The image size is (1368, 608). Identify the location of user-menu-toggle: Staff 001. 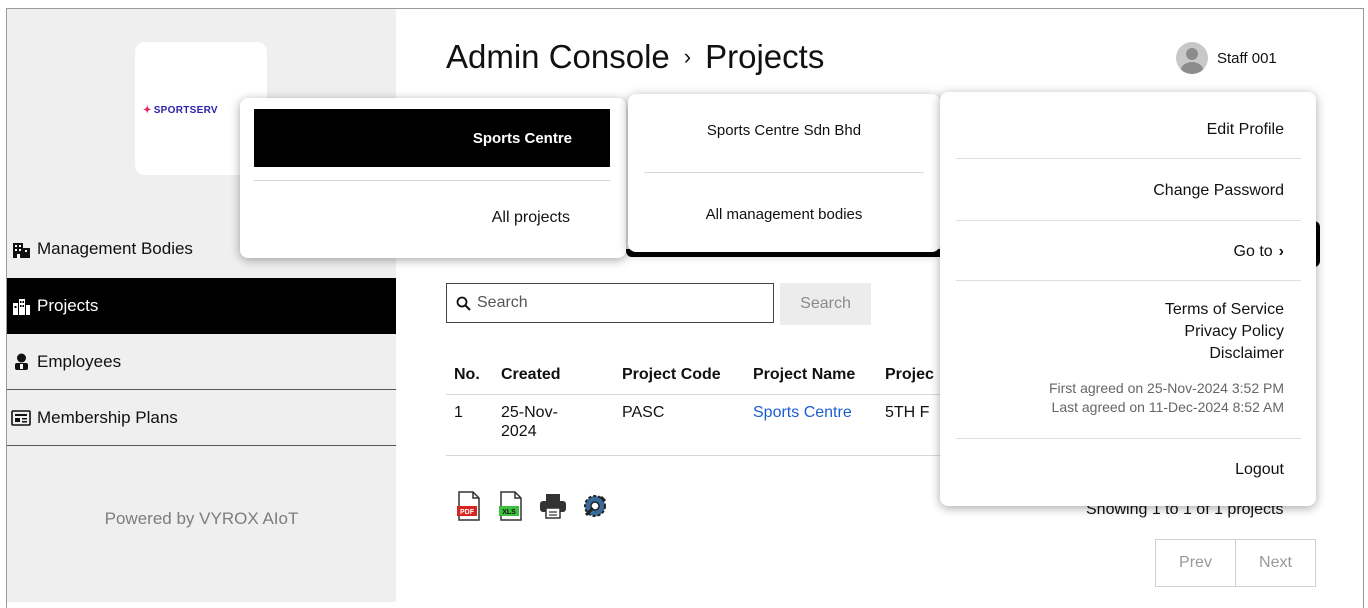
(1226, 58).